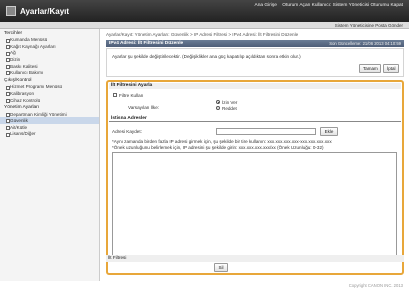 This screenshot has width=409, height=305. Describe the element at coordinates (329, 131) in the screenshot. I see `add-button: Ekle` at that location.